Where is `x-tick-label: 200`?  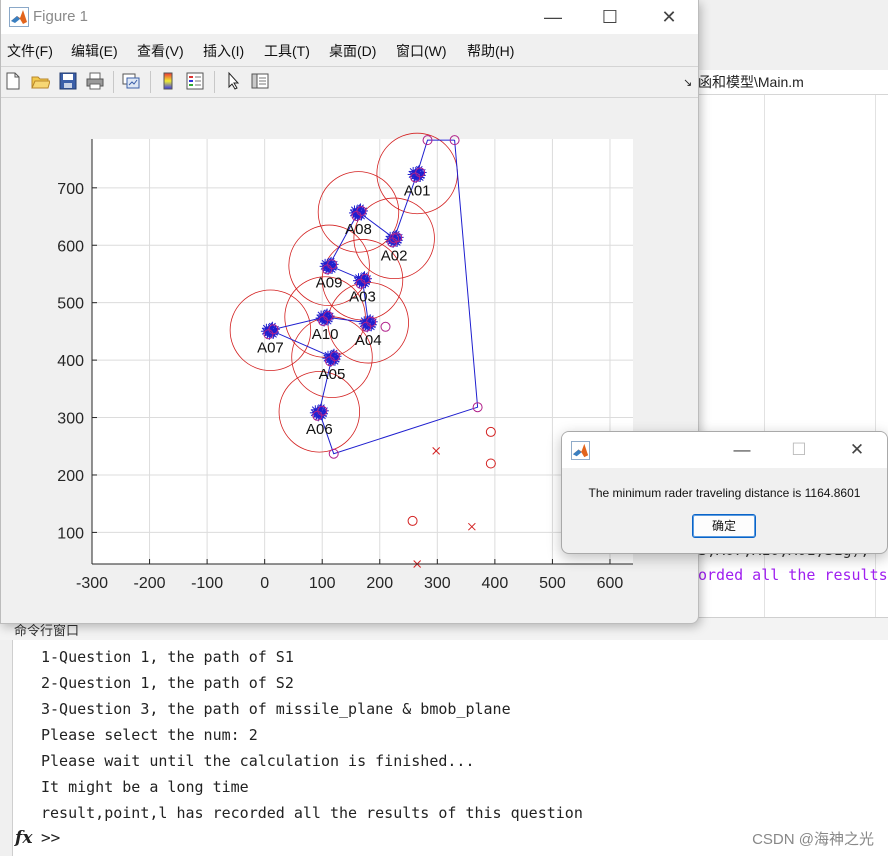
x-tick-label: 200 is located at coordinates (379, 583).